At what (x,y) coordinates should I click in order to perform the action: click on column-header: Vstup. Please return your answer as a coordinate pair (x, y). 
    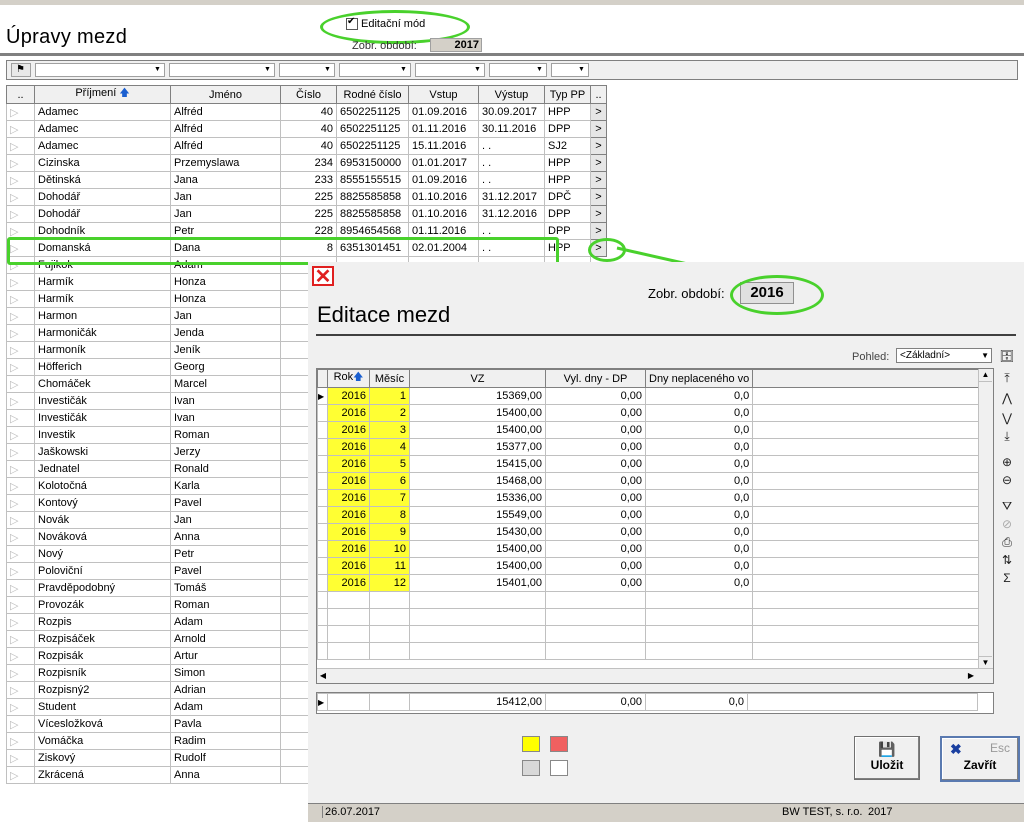
    Looking at the image, I should click on (443, 94).